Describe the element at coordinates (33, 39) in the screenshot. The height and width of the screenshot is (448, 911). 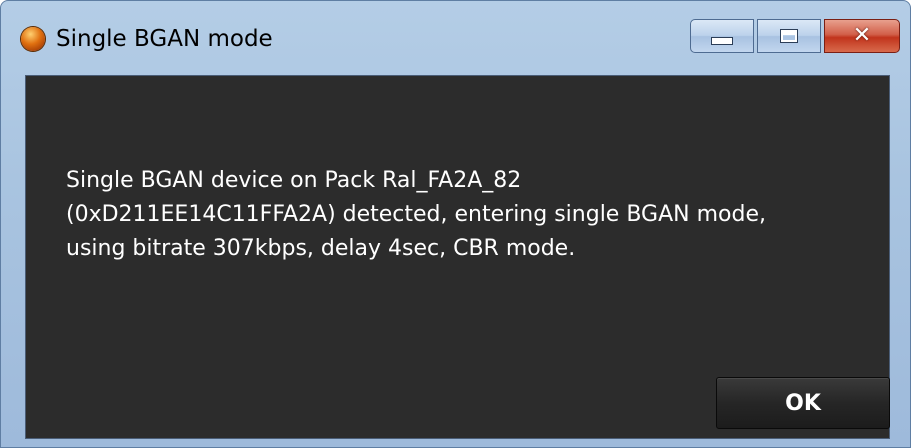
I see `app-orb-icon` at that location.